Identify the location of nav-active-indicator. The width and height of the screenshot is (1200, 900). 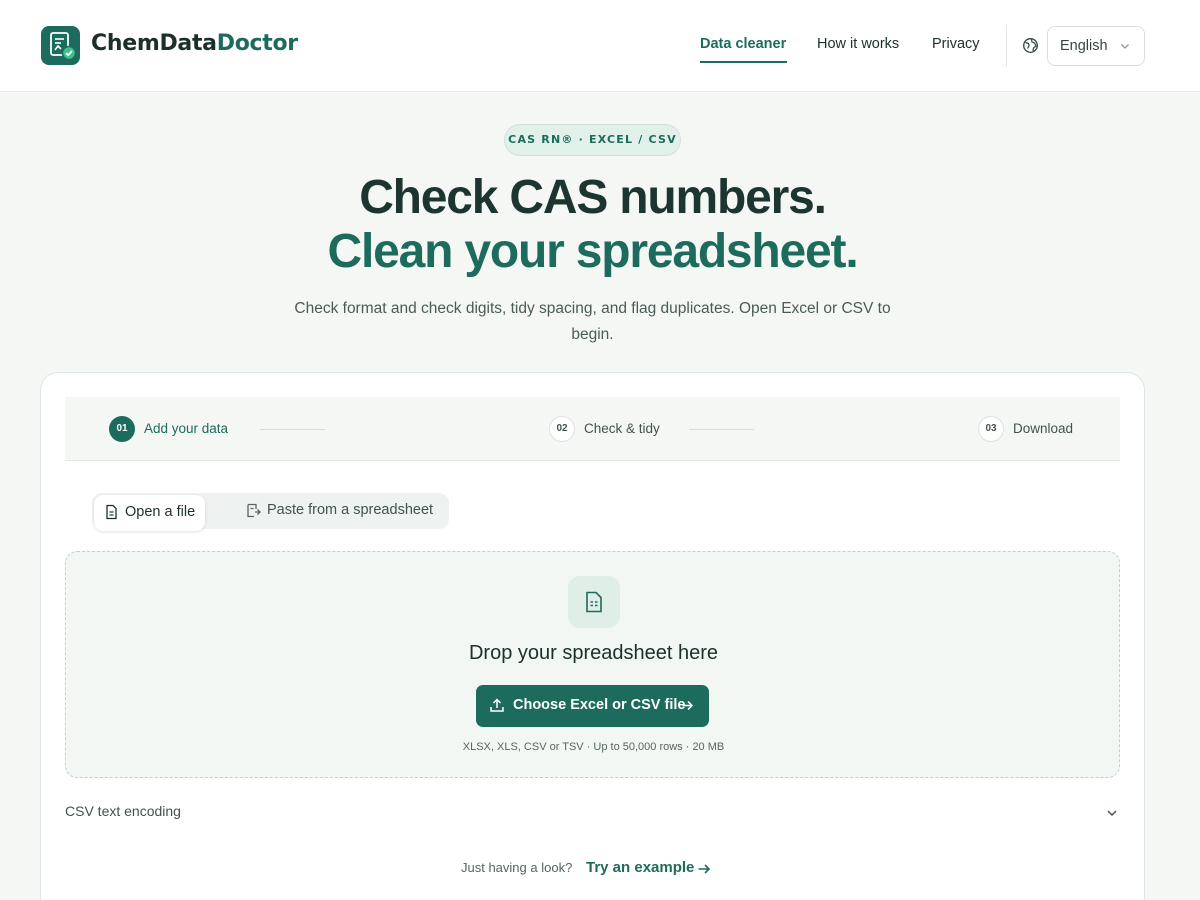
(743, 62).